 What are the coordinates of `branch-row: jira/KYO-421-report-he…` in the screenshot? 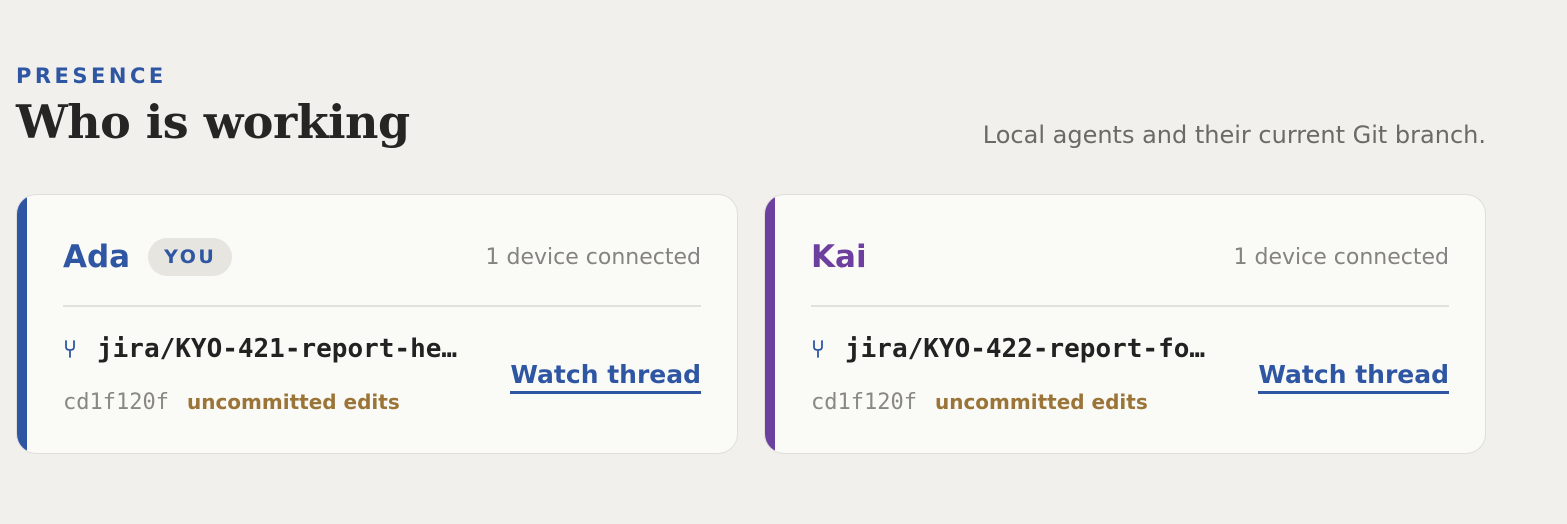 It's located at (278, 349).